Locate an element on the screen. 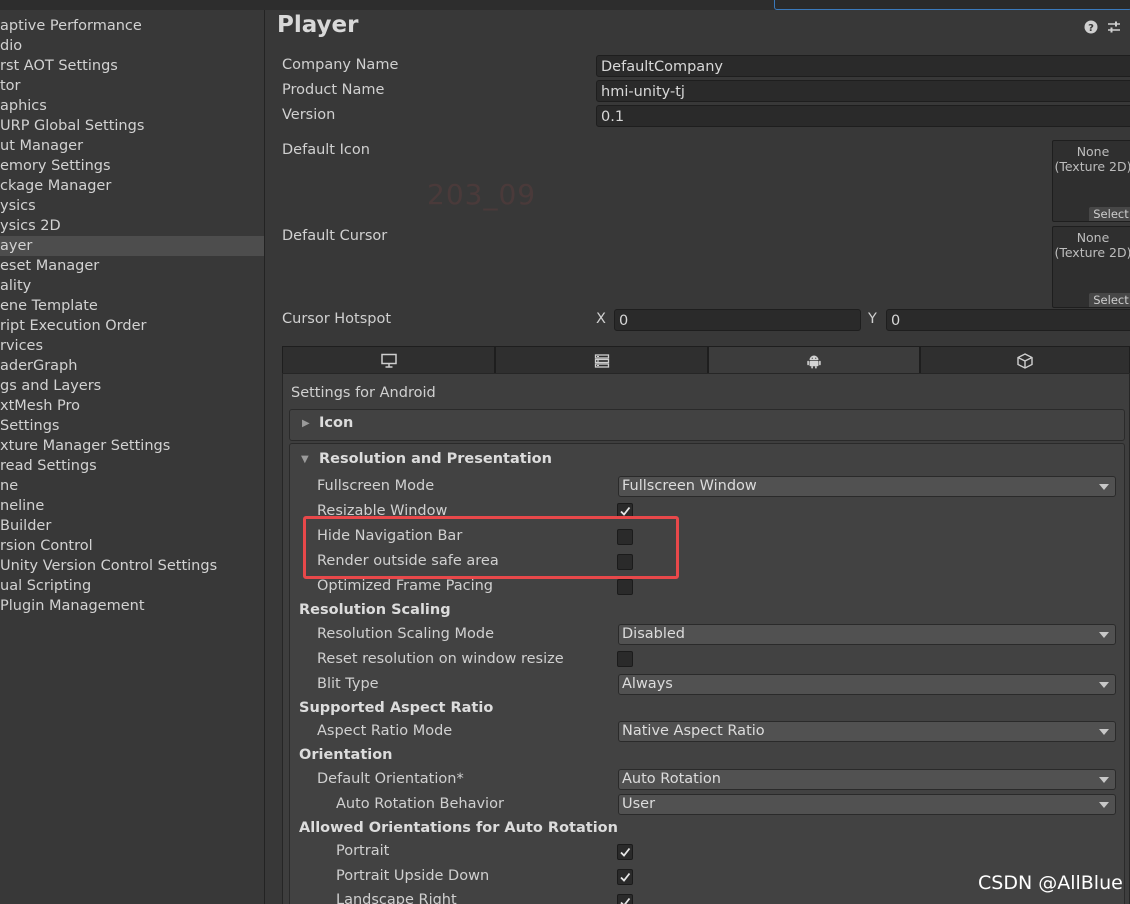 This screenshot has height=904, width=1130. resolution-scaling-mode-dropdown: Disabled is located at coordinates (867, 634).